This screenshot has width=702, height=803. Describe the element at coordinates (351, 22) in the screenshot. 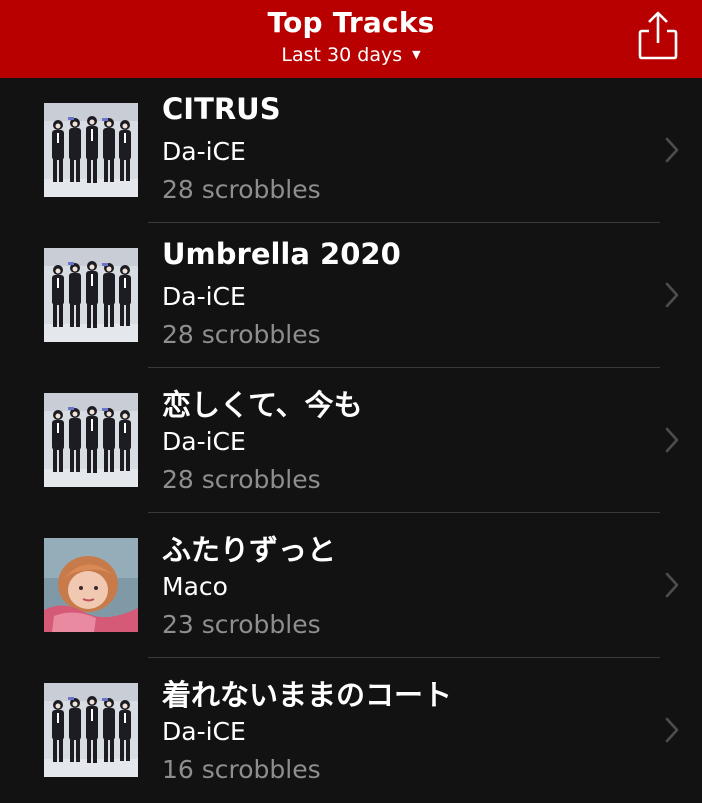

I see `page-title: Top Tracks` at that location.